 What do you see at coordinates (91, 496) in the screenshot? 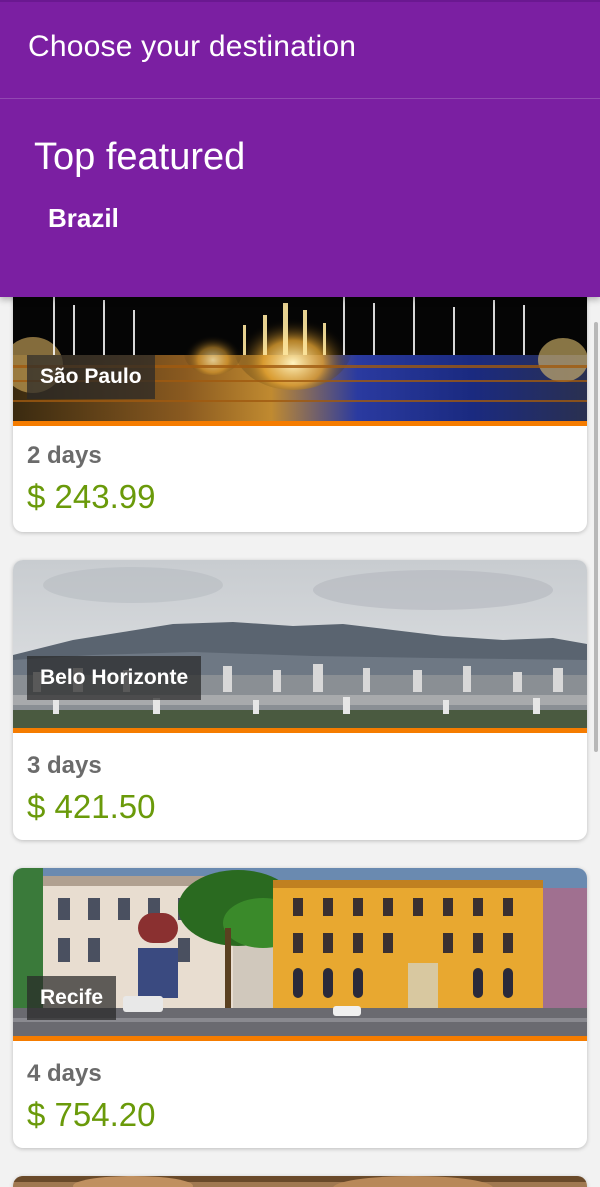
I see `trip-price: $ 243.99` at bounding box center [91, 496].